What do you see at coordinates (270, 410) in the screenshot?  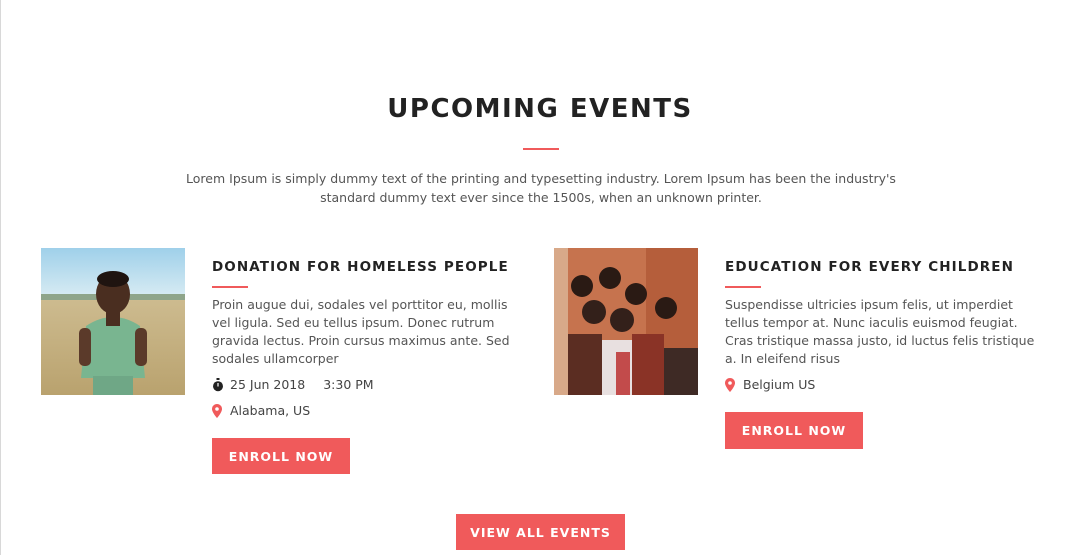 I see `event-location: Alabama, US` at bounding box center [270, 410].